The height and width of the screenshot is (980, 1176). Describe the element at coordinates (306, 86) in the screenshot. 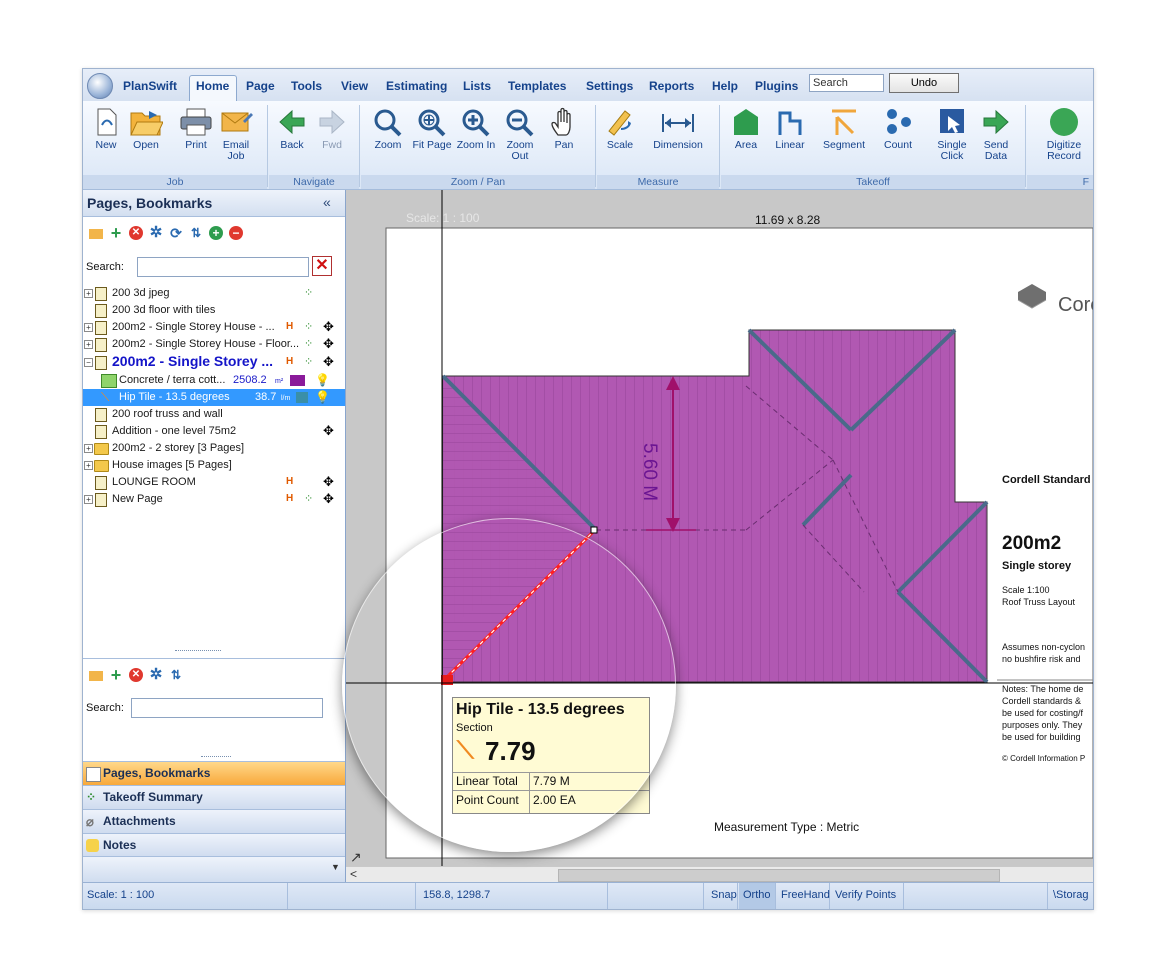

I see `menu-tools: Tools` at that location.